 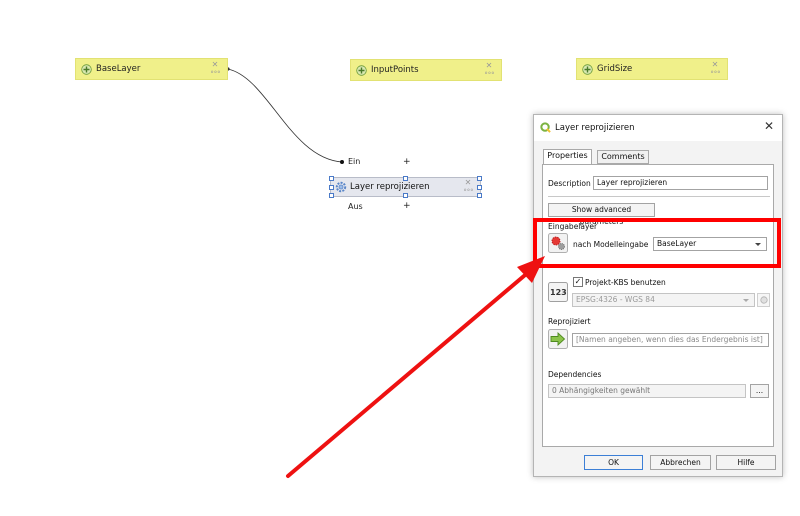 I want to click on cancel-button: Abbrechen, so click(x=680, y=462).